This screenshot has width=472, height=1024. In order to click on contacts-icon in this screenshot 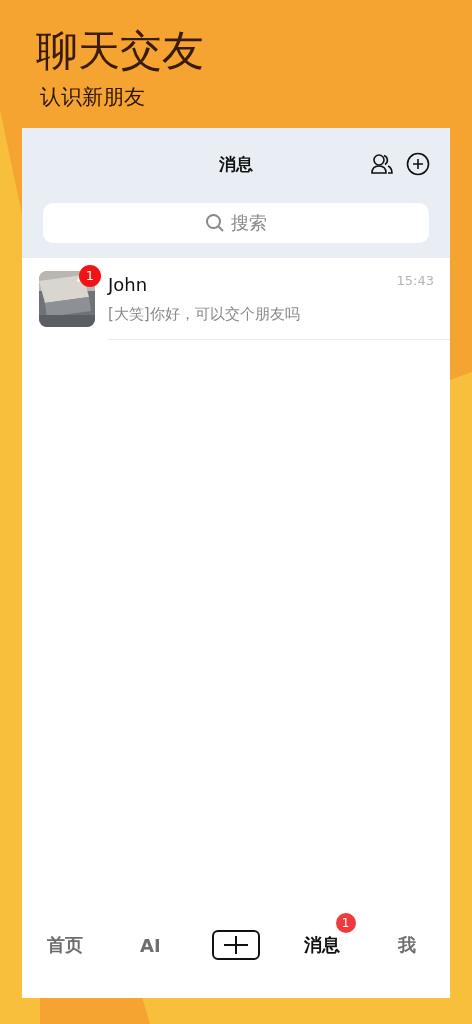, I will do `click(382, 164)`.